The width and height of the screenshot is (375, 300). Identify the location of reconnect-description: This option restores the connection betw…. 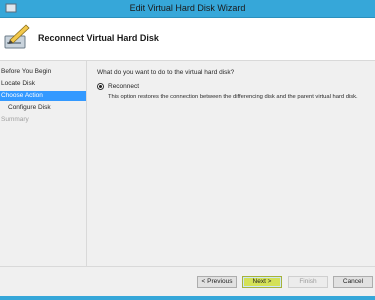
(233, 97).